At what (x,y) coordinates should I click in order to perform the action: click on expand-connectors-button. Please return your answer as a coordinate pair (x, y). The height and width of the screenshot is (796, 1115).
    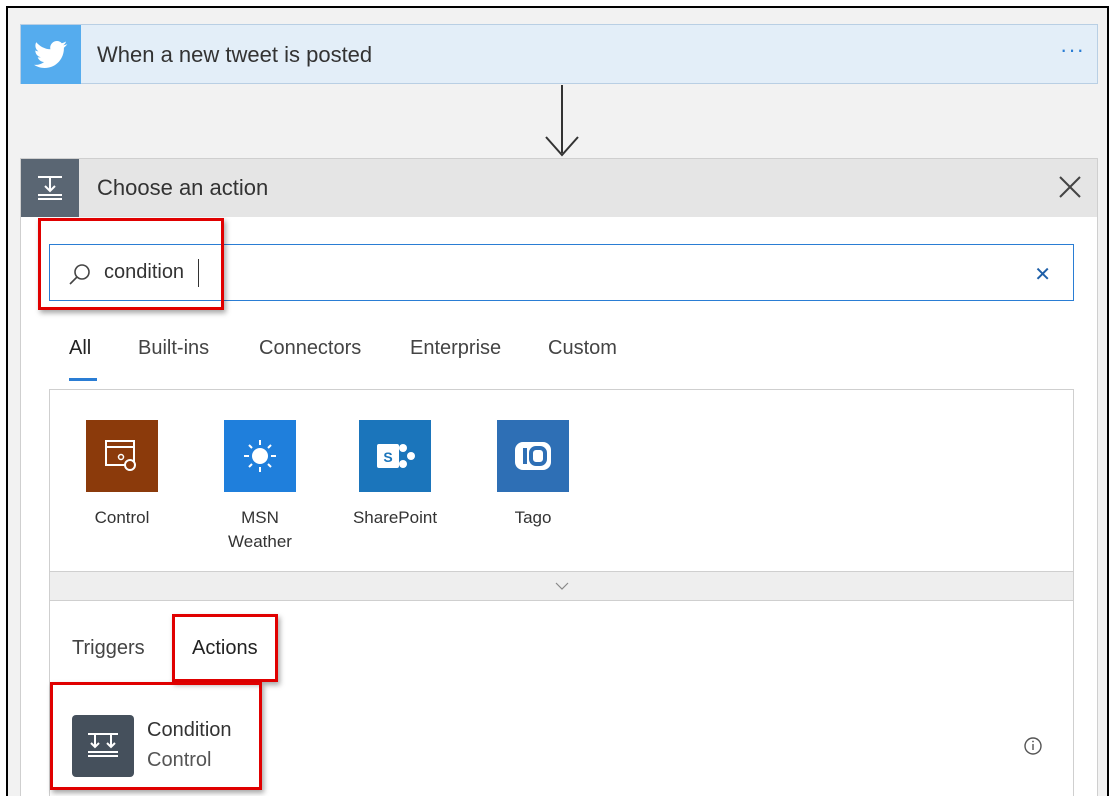
    Looking at the image, I should click on (561, 586).